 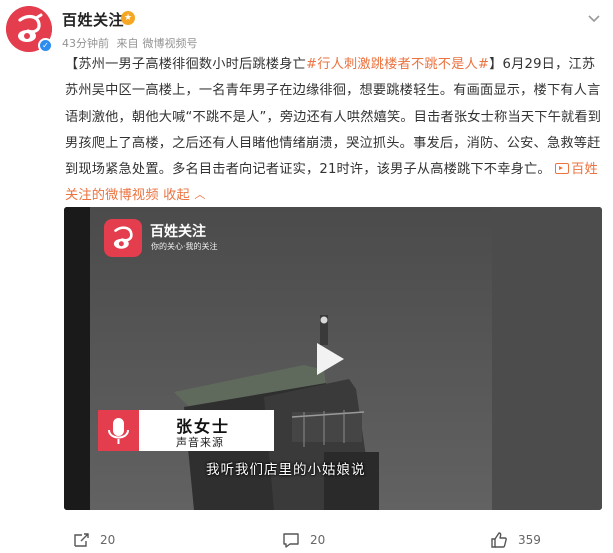 What do you see at coordinates (318, 540) in the screenshot?
I see `comment-count: 20` at bounding box center [318, 540].